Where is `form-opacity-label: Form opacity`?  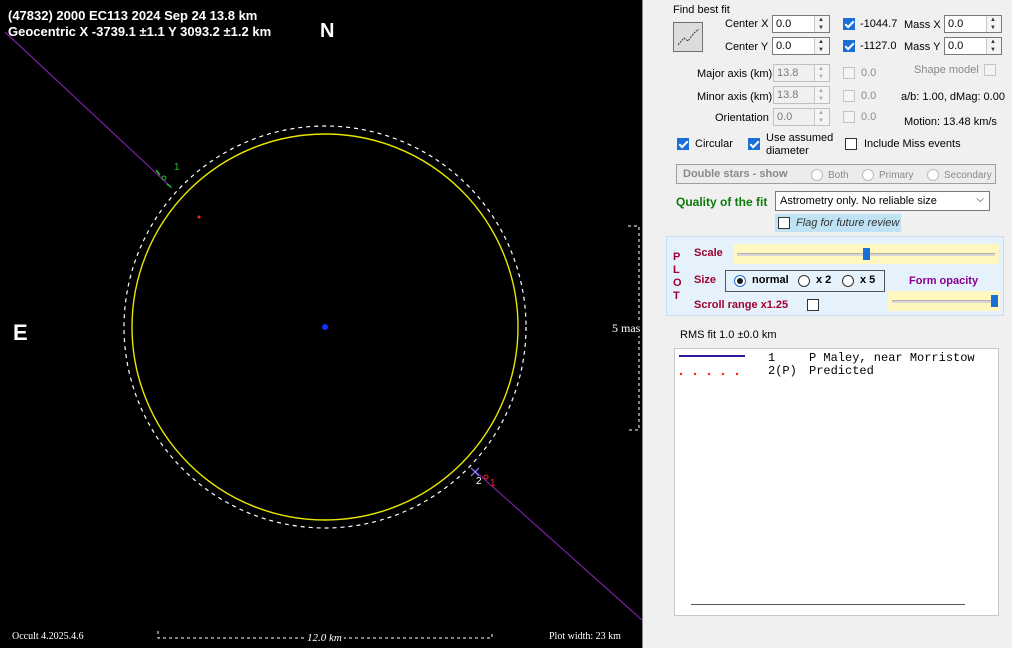 form-opacity-label: Form opacity is located at coordinates (944, 281).